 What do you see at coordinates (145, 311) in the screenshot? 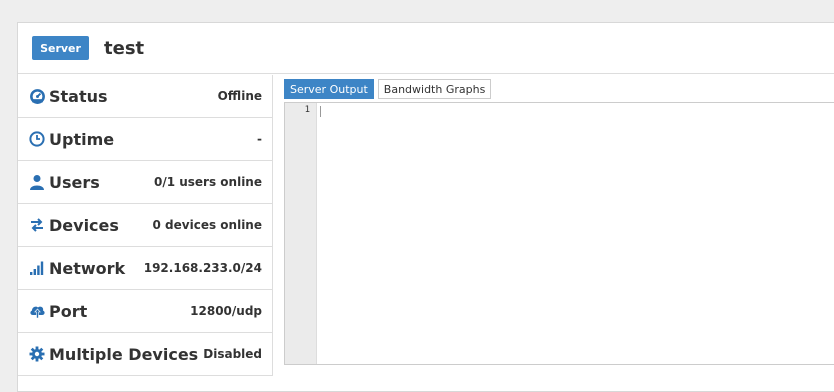
I see `stat-row-port: Port 12800/udp` at bounding box center [145, 311].